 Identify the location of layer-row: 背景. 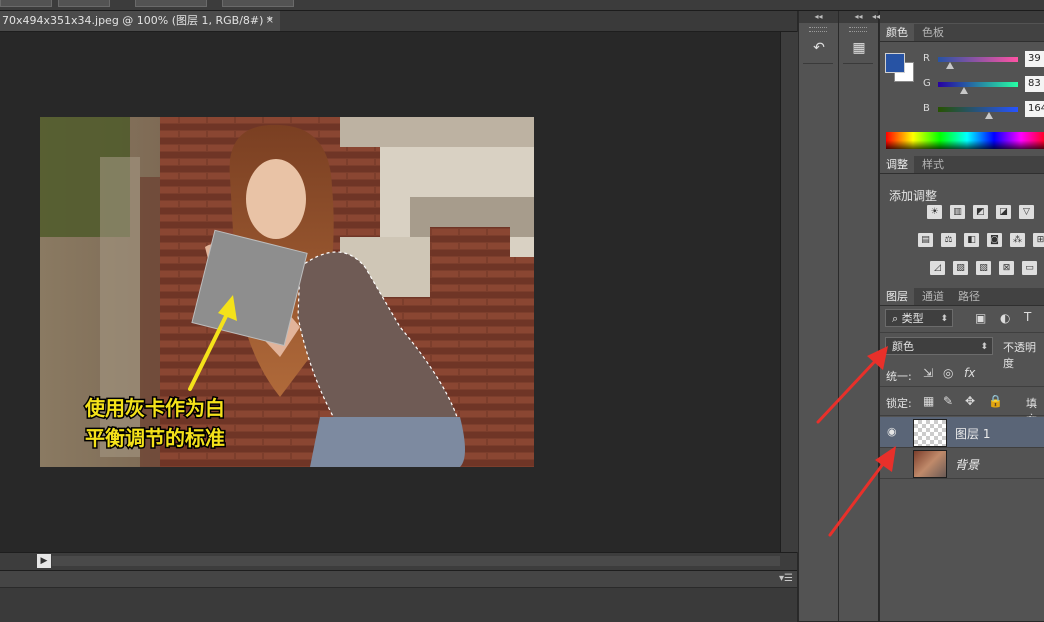
(962, 463).